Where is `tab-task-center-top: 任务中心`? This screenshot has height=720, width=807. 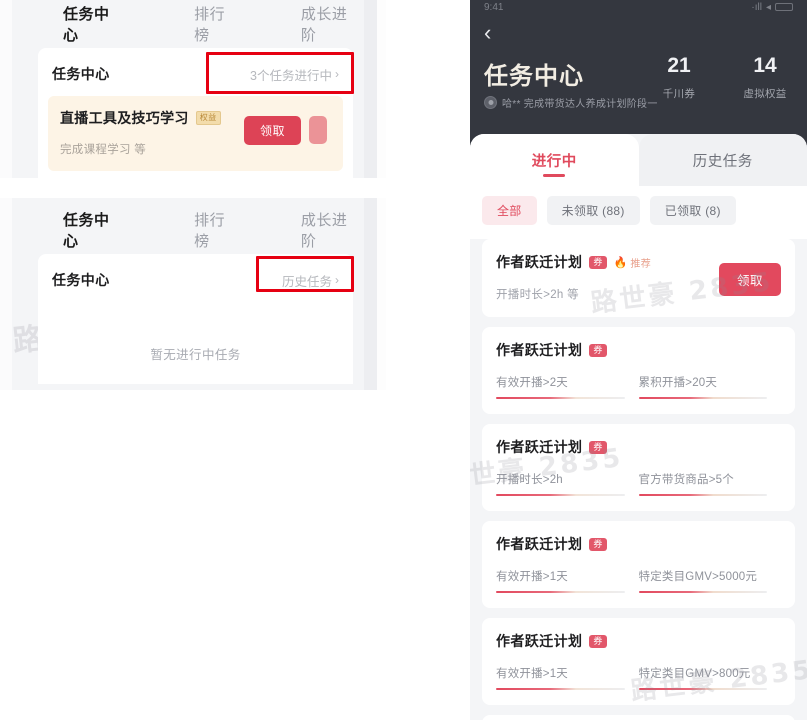
tab-task-center-top: 任务中心 is located at coordinates (91, 24).